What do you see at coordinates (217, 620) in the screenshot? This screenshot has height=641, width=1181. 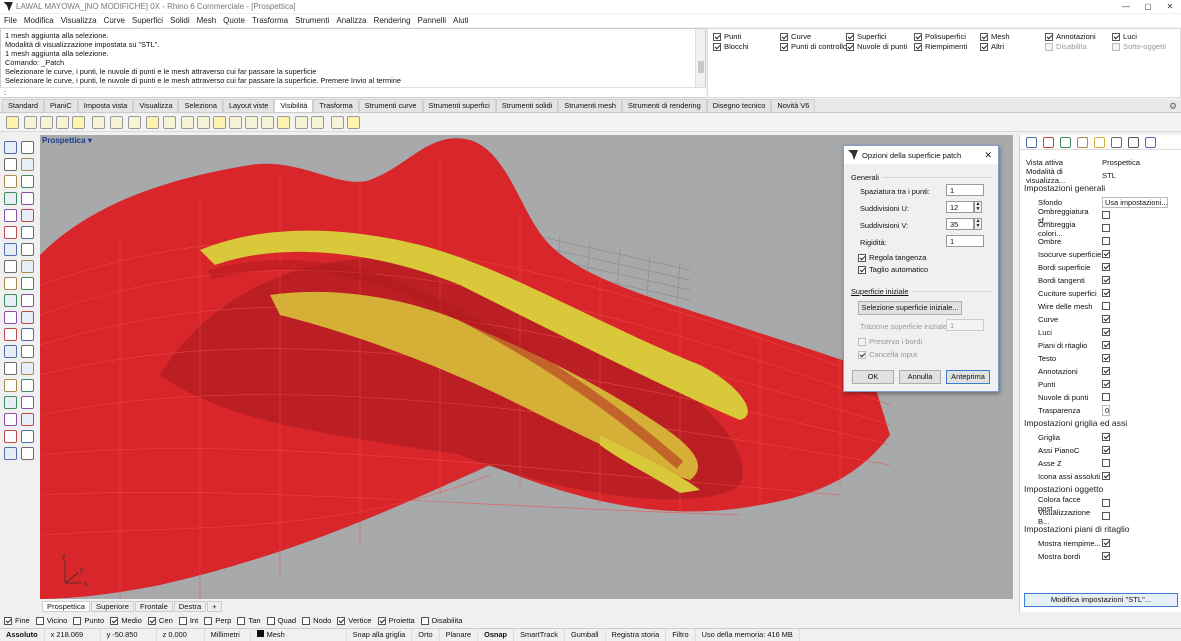 I see `osnap-checkbox-6: Perp` at bounding box center [217, 620].